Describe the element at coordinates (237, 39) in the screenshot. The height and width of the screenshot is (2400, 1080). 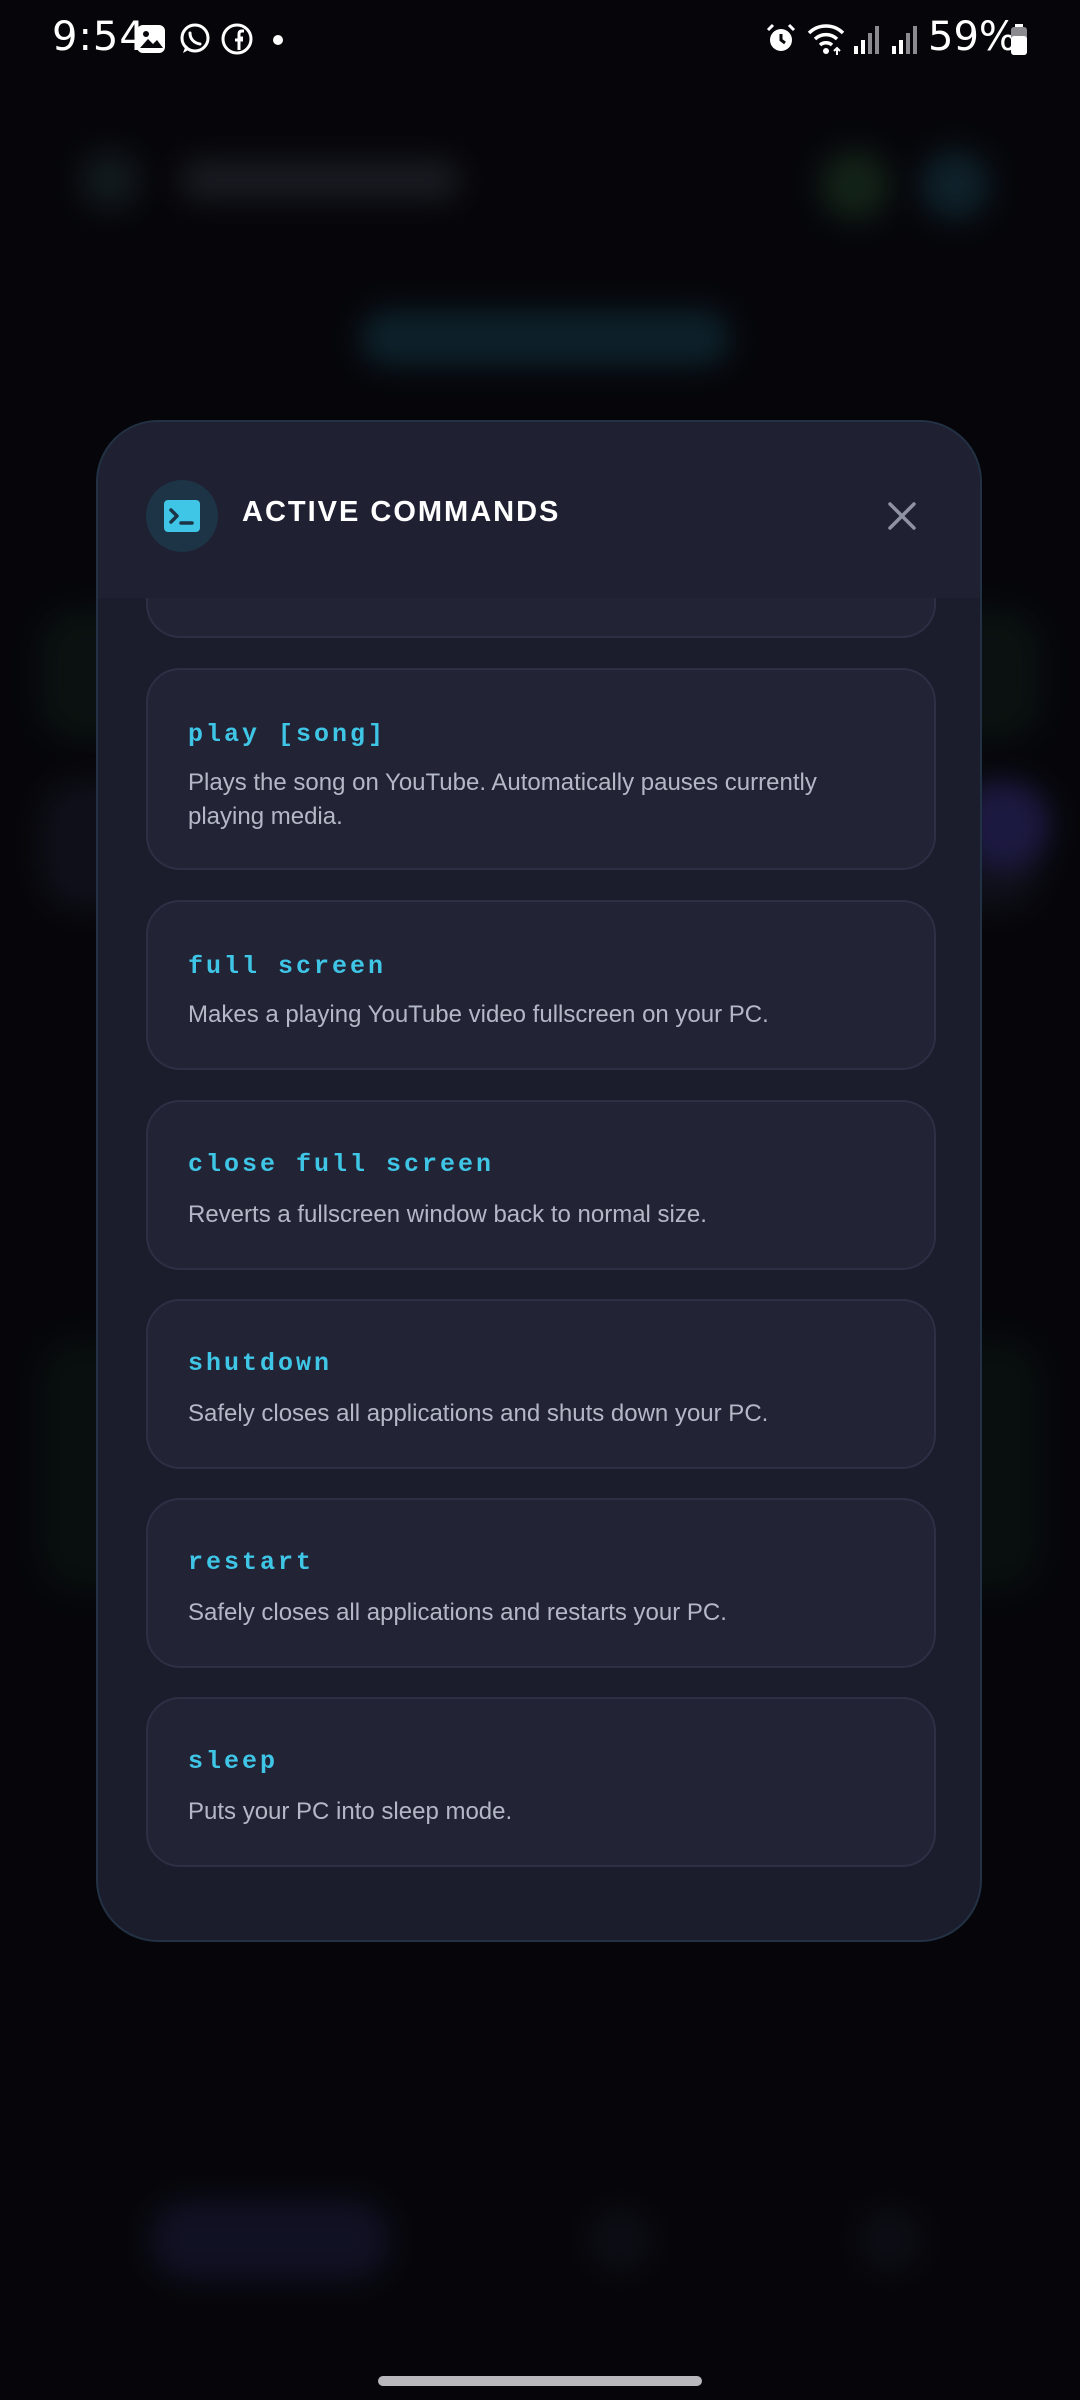
I see `facebook-icon` at that location.